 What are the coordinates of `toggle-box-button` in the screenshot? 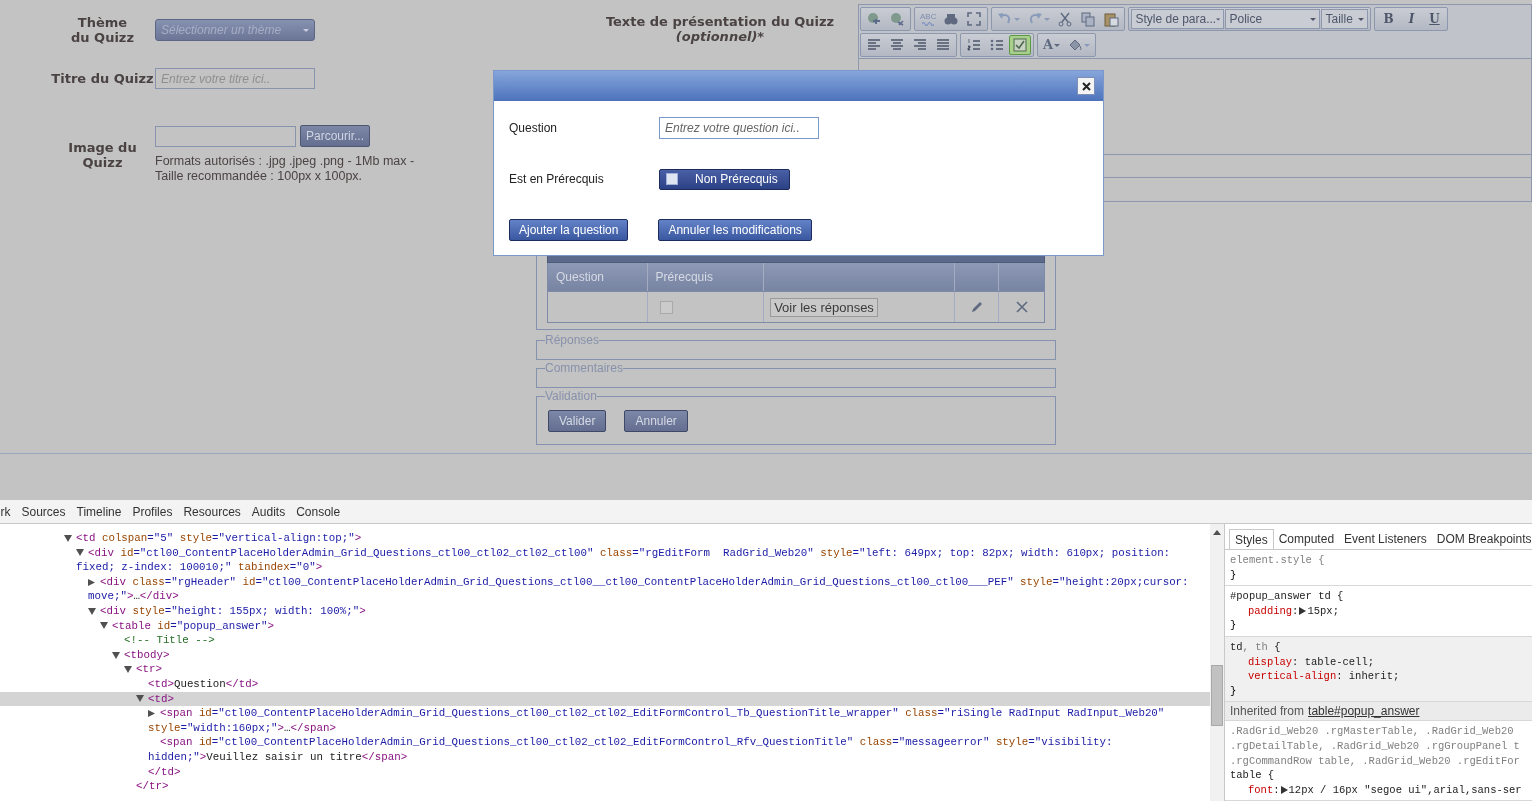 It's located at (1020, 45).